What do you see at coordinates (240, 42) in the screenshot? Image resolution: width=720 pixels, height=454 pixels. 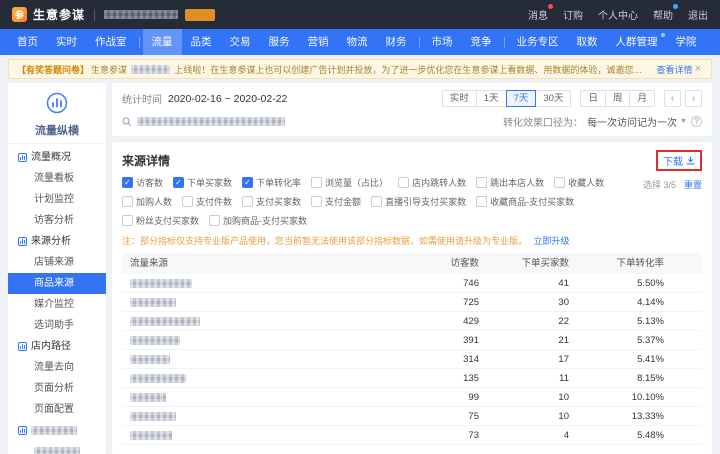 I see `nav-item-trade: 交易` at bounding box center [240, 42].